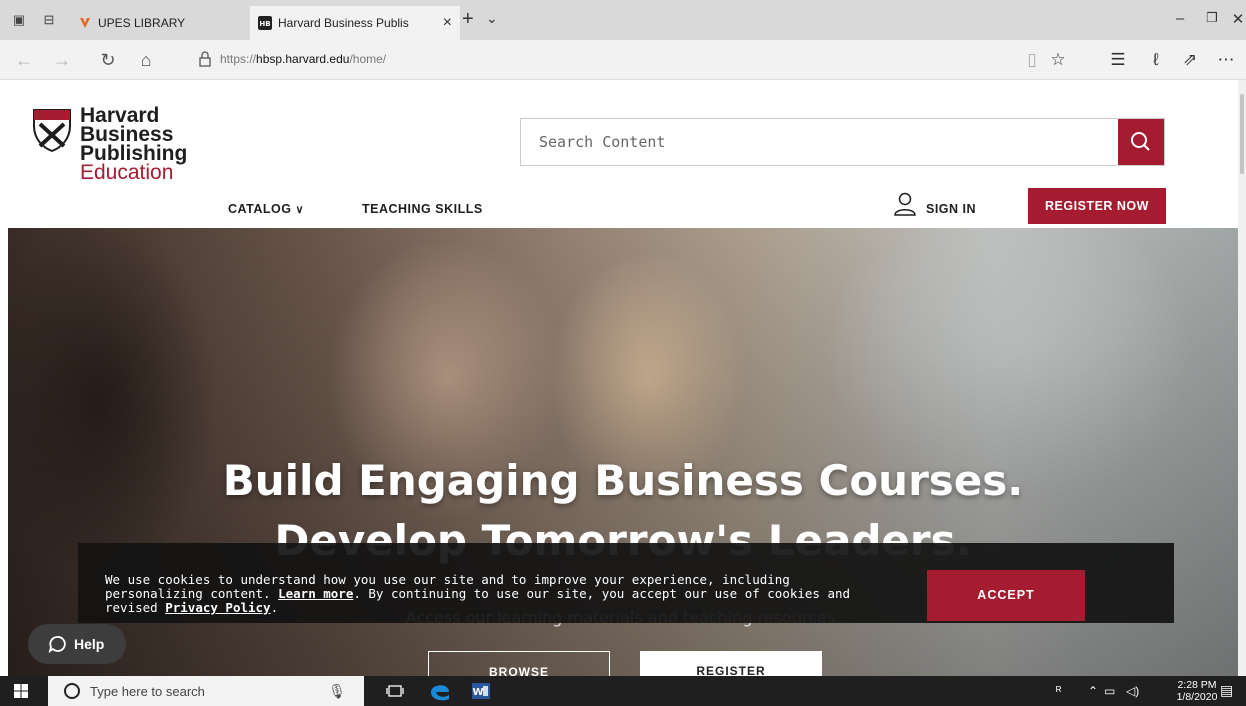  I want to click on address-bar: https://hbsp.harvard.edu/home/, so click(606, 60).